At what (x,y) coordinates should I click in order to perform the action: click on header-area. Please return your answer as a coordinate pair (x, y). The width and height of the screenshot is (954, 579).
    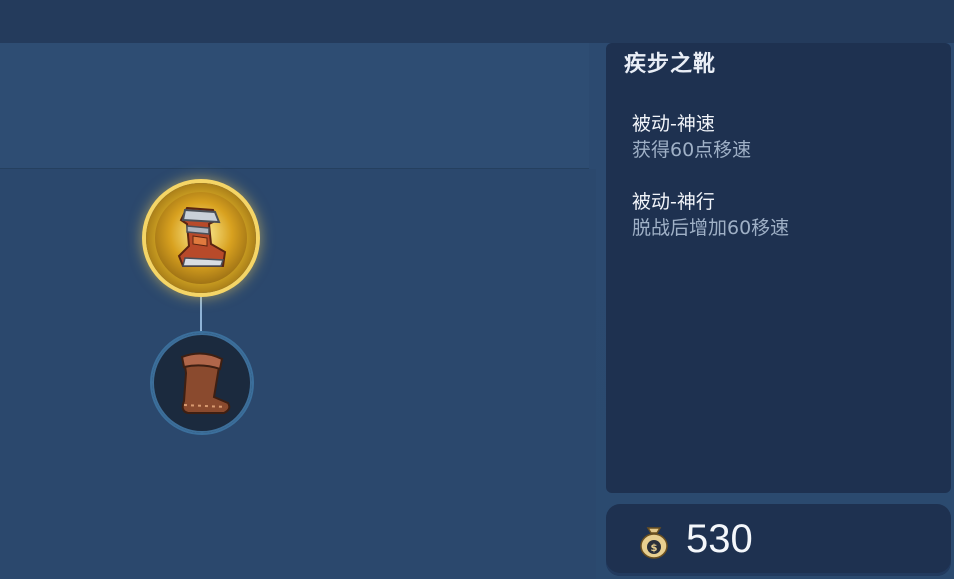
    Looking at the image, I should click on (294, 106).